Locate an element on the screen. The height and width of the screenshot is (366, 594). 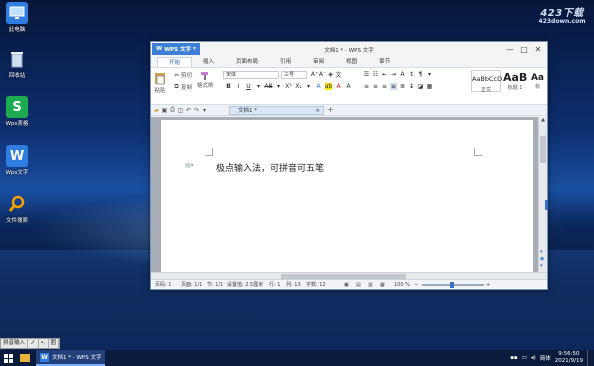
align-right-icon: ≡ is located at coordinates (384, 86).